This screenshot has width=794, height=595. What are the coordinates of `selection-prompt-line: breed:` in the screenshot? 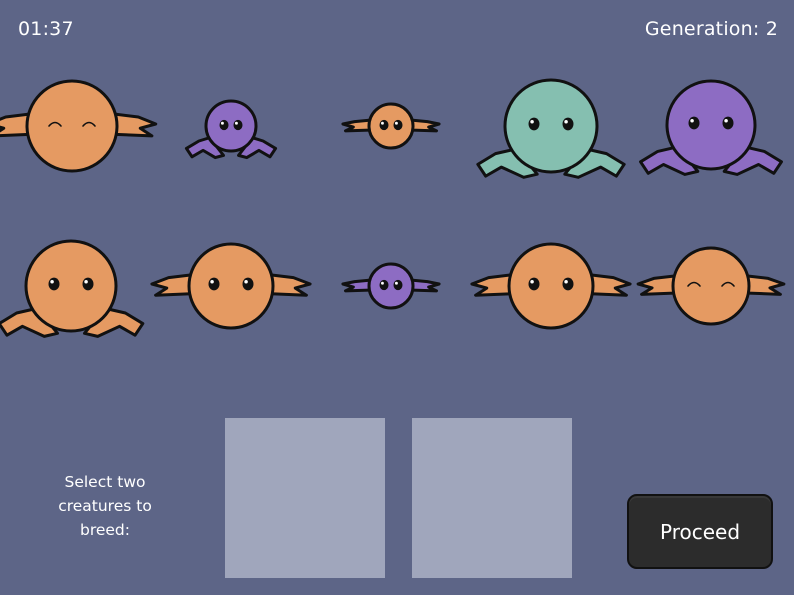 It's located at (104, 530).